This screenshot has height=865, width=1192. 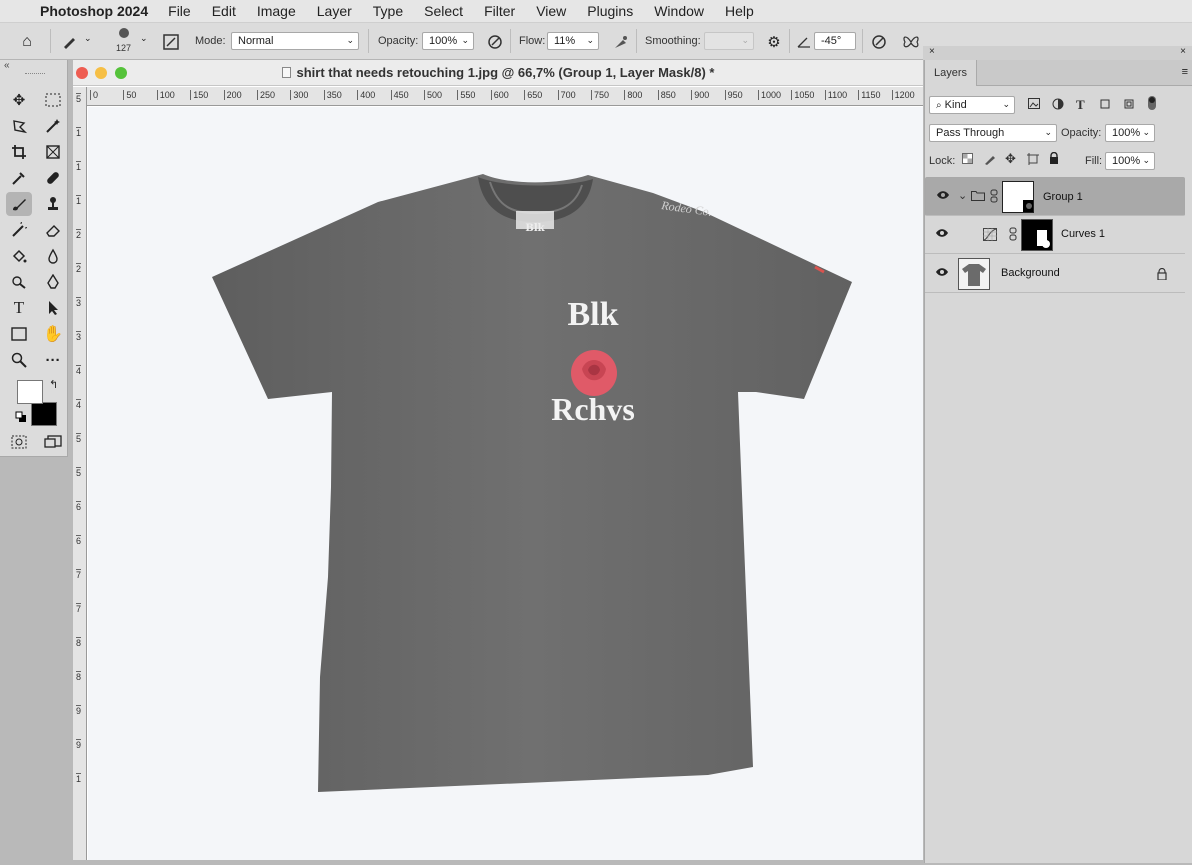 What do you see at coordinates (1034, 105) in the screenshot?
I see `pixel-filter-icon` at bounding box center [1034, 105].